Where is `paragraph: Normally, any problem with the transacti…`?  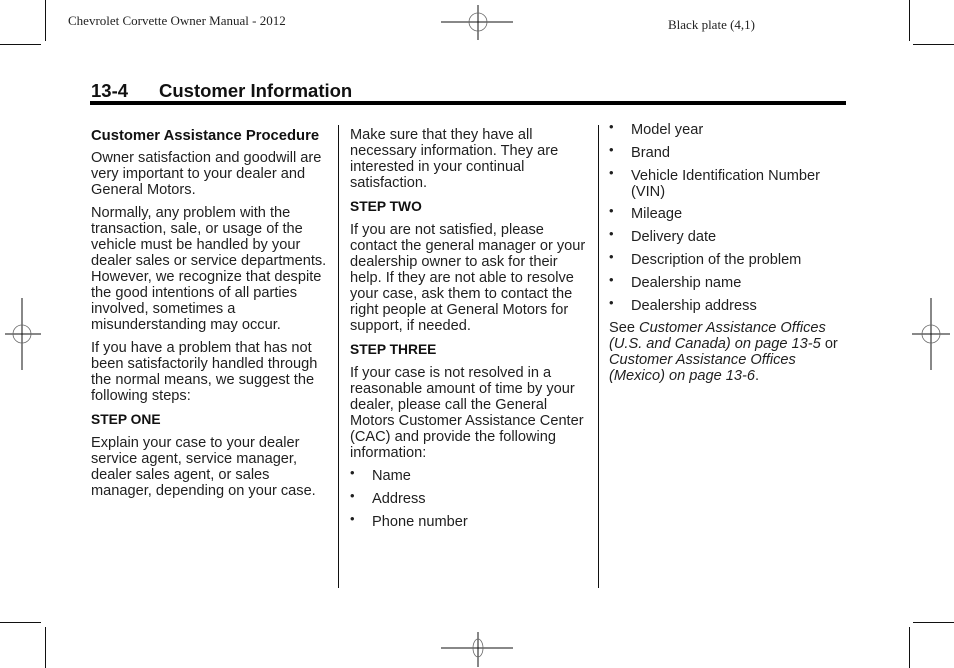 paragraph: Normally, any problem with the transacti… is located at coordinates (209, 269).